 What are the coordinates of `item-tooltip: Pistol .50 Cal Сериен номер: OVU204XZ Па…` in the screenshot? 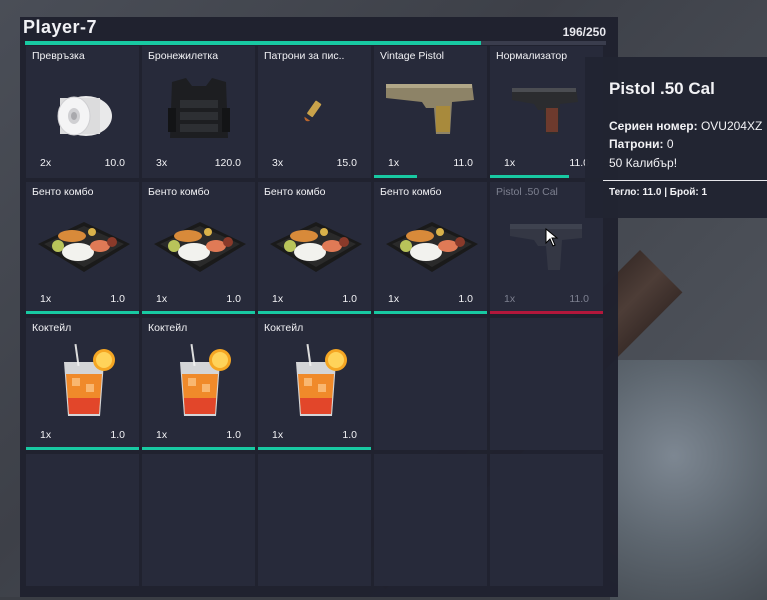 It's located at (676, 137).